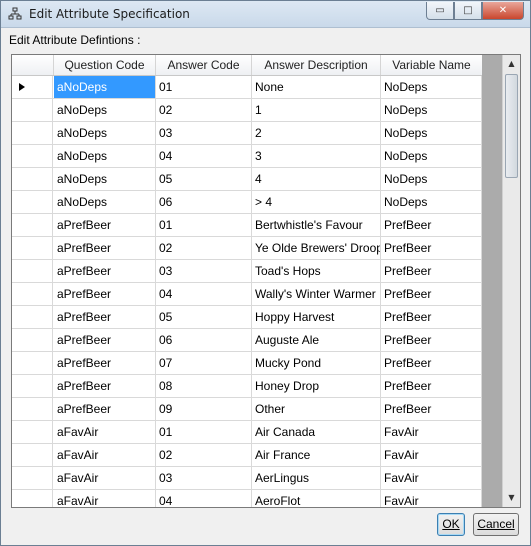  Describe the element at coordinates (33, 65) in the screenshot. I see `header-corner` at that location.